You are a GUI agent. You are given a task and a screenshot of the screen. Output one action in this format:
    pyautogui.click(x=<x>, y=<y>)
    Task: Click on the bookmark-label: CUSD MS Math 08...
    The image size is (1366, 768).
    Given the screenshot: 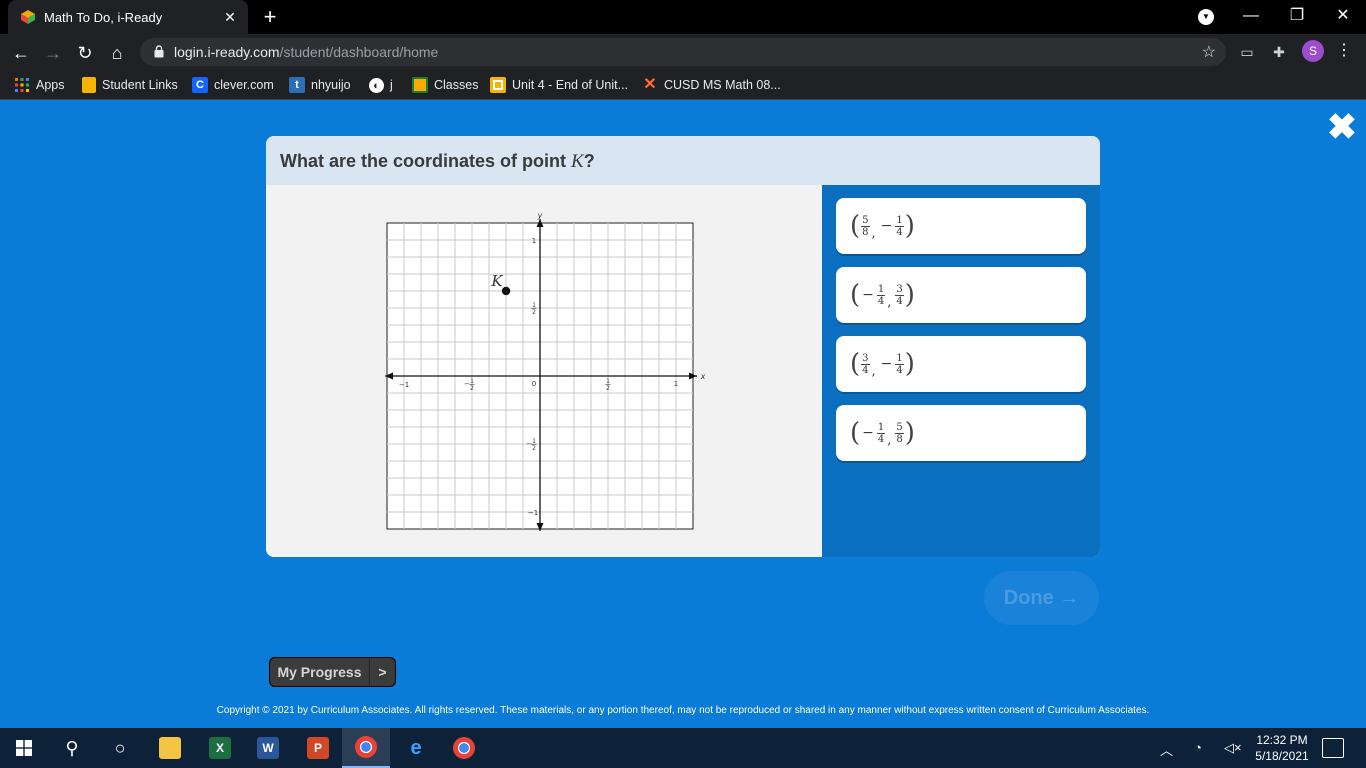 What is the action you would take?
    pyautogui.click(x=722, y=85)
    